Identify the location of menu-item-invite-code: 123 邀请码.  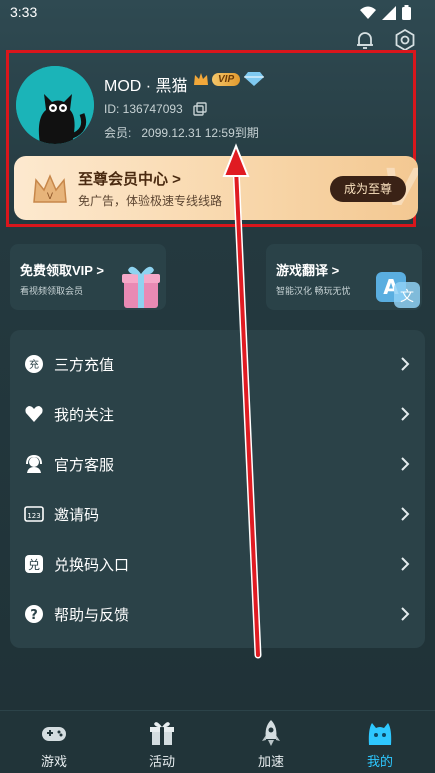
(217, 514).